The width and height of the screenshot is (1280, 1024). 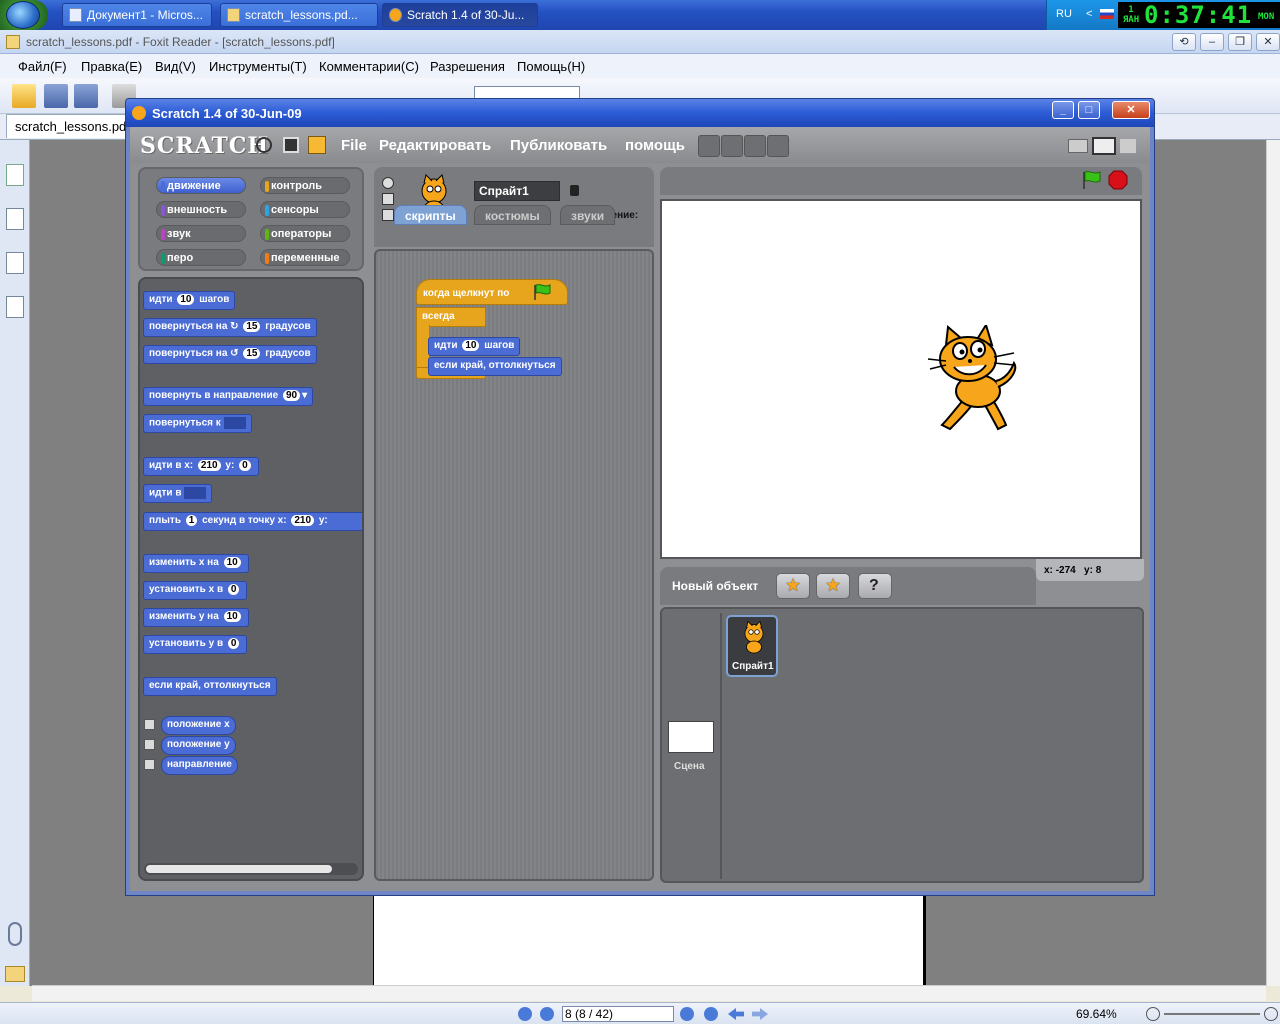 What do you see at coordinates (305, 185) in the screenshot?
I see `category-control: контроль` at bounding box center [305, 185].